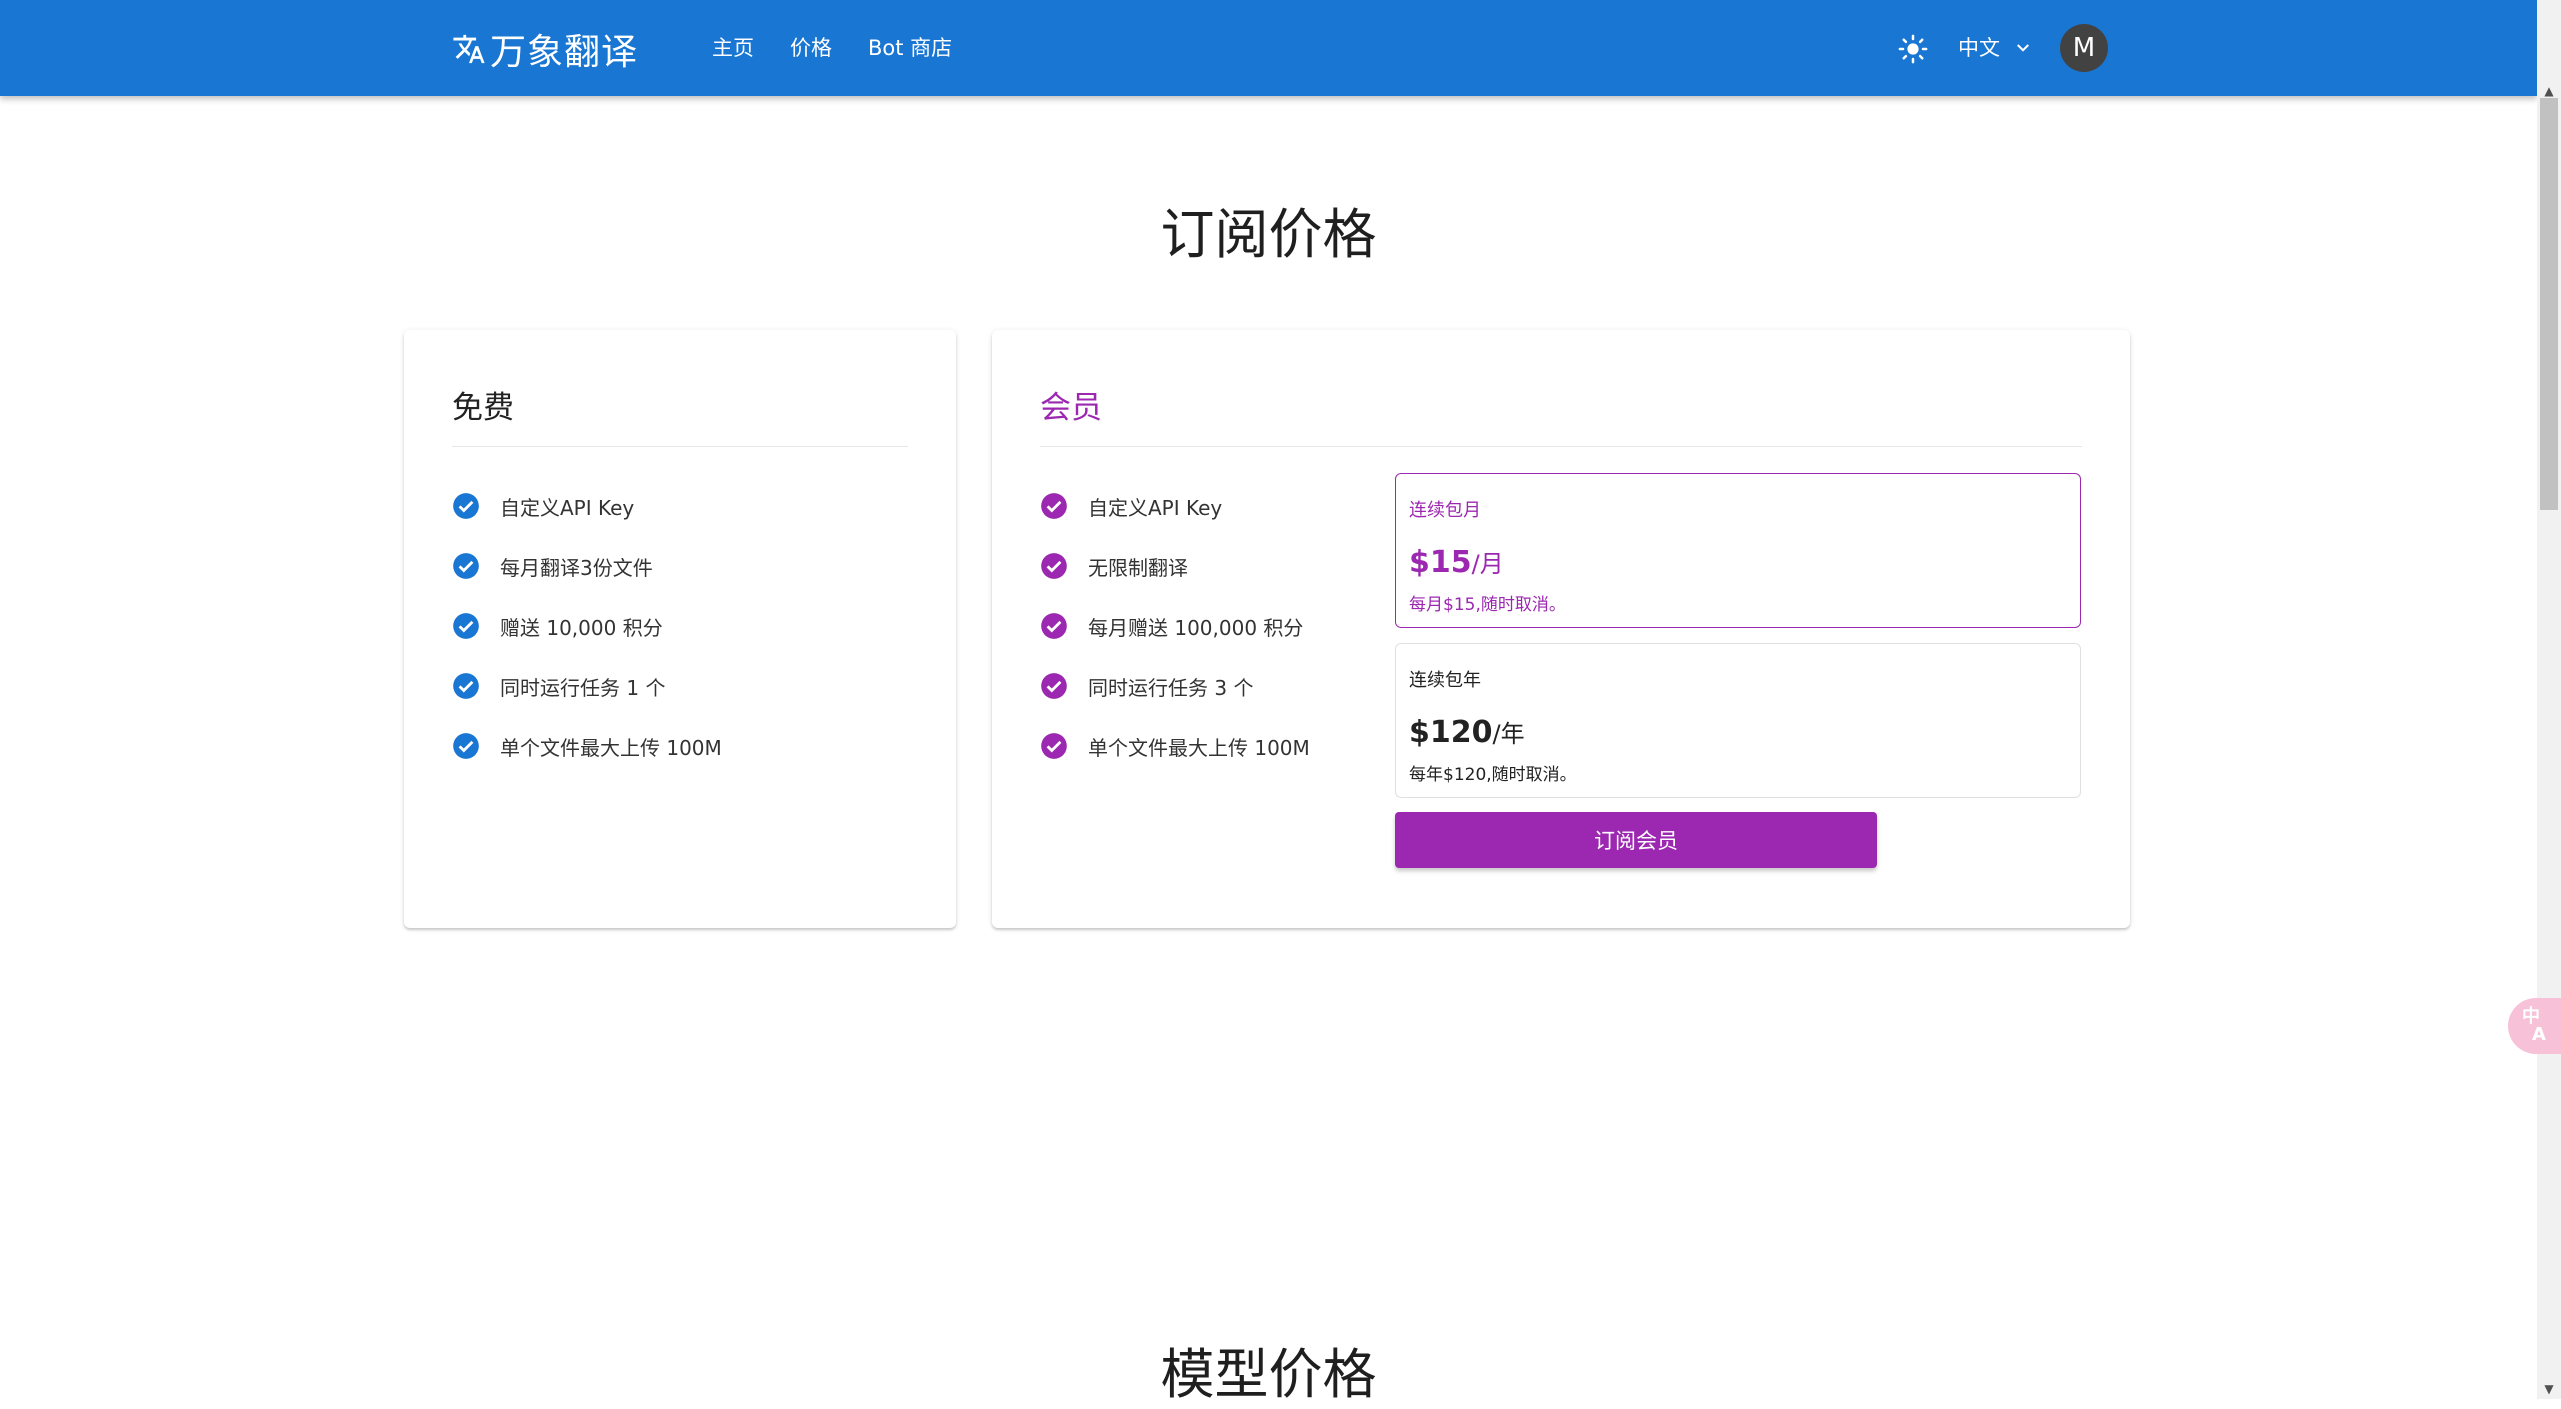 The height and width of the screenshot is (1409, 2561). Describe the element at coordinates (581, 627) in the screenshot. I see `feature-text: 赠送 10,000 积分` at that location.